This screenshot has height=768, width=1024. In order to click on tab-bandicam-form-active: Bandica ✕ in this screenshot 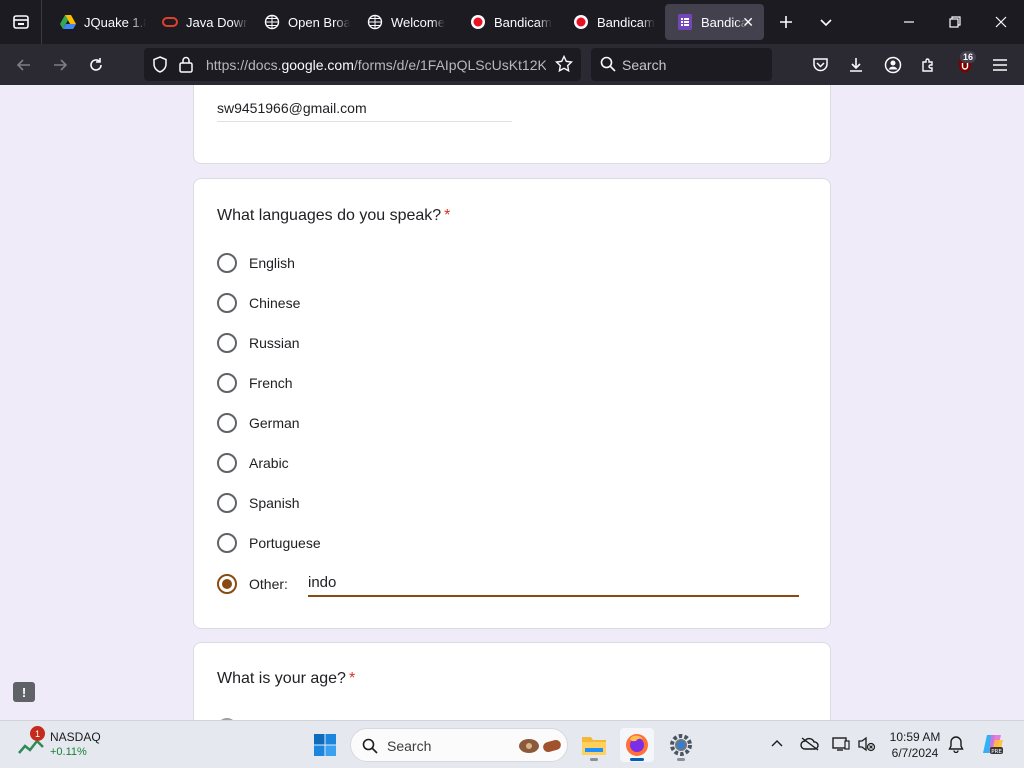, I will do `click(714, 22)`.